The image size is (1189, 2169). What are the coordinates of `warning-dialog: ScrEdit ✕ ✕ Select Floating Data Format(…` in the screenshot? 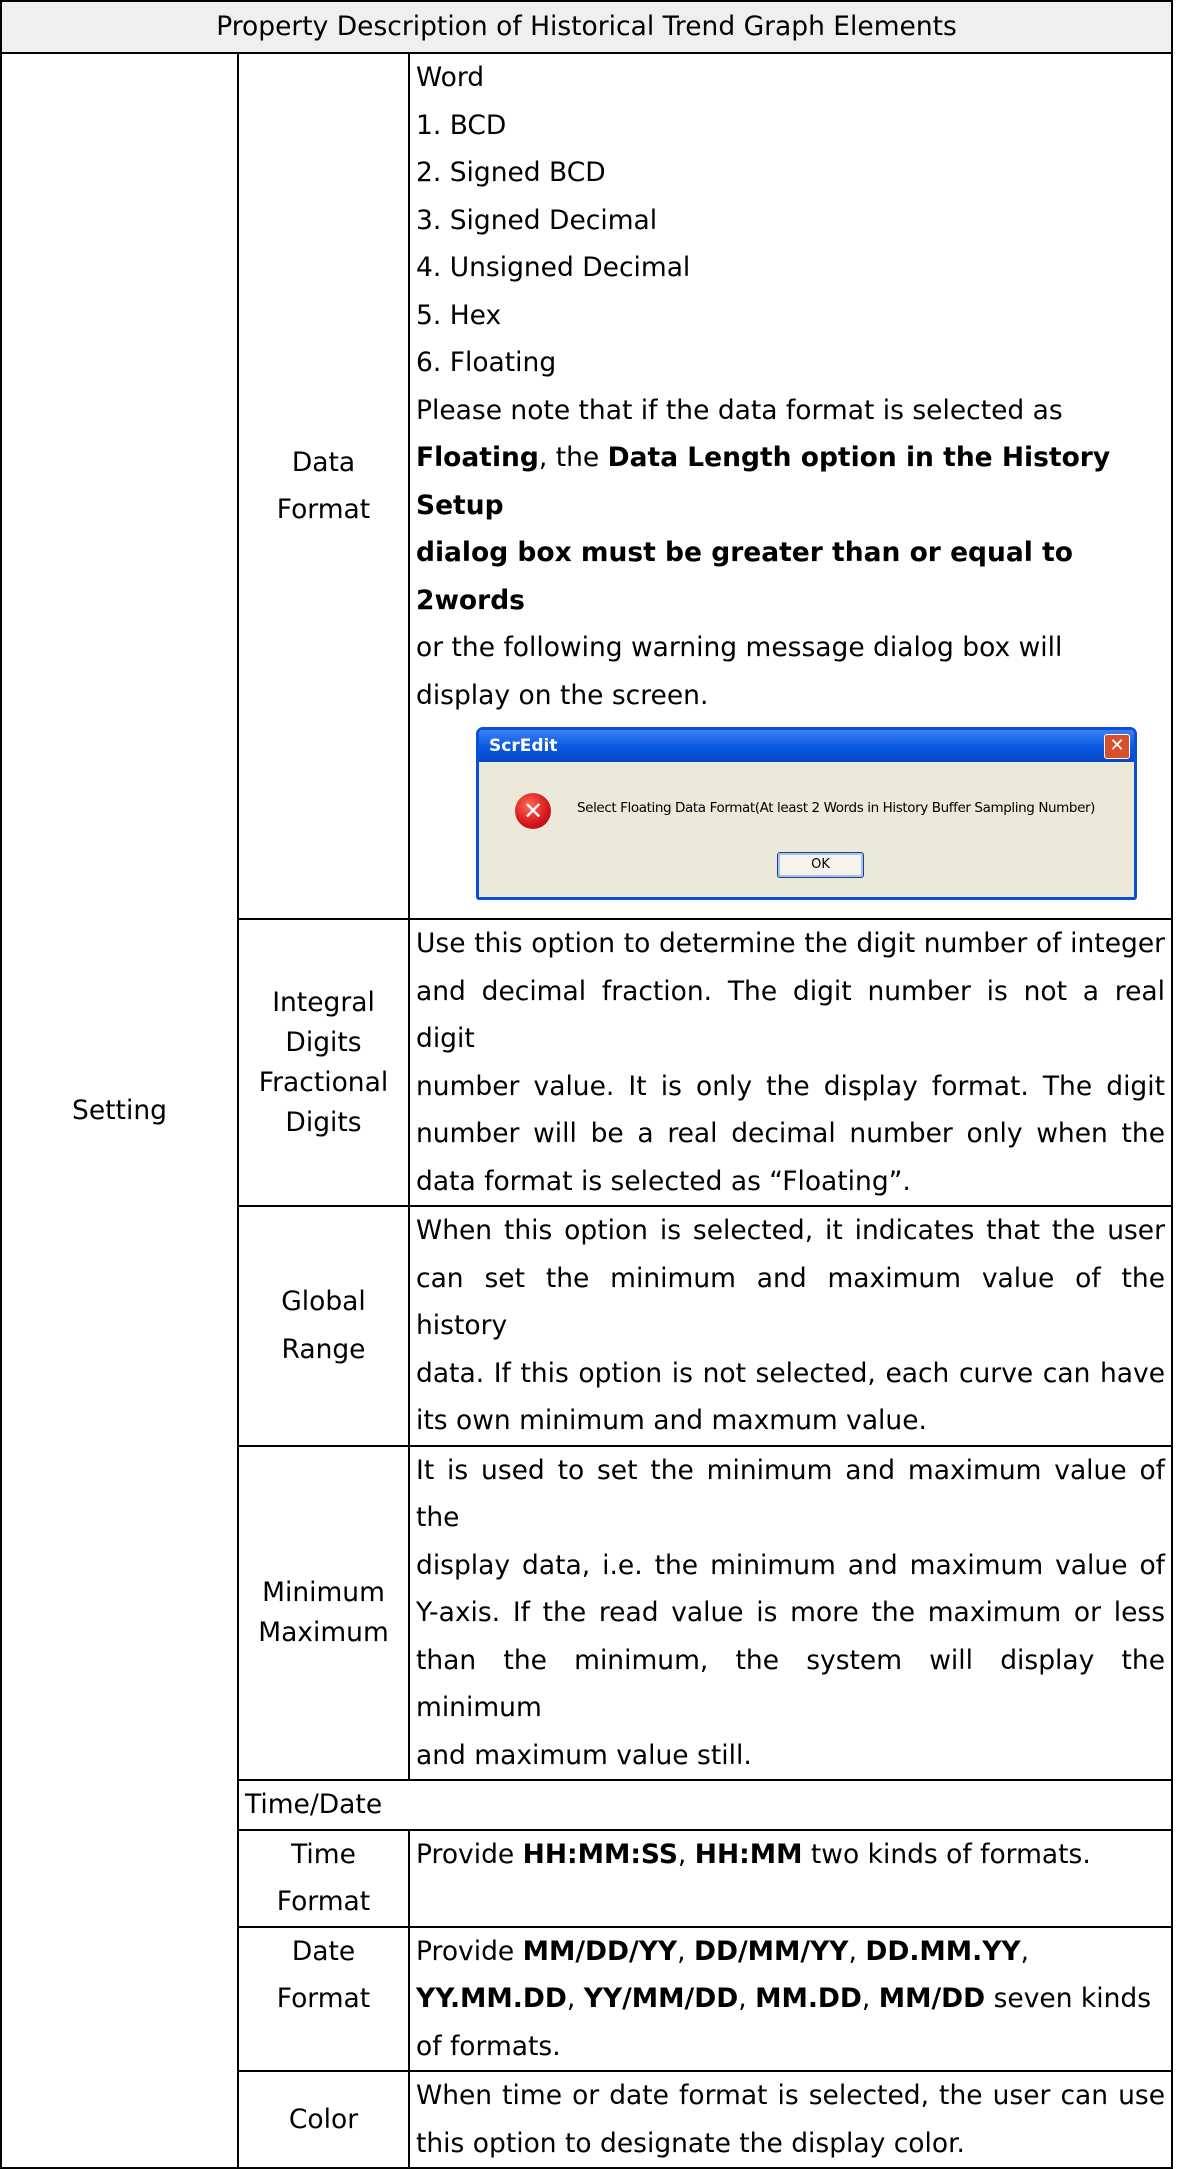 It's located at (806, 813).